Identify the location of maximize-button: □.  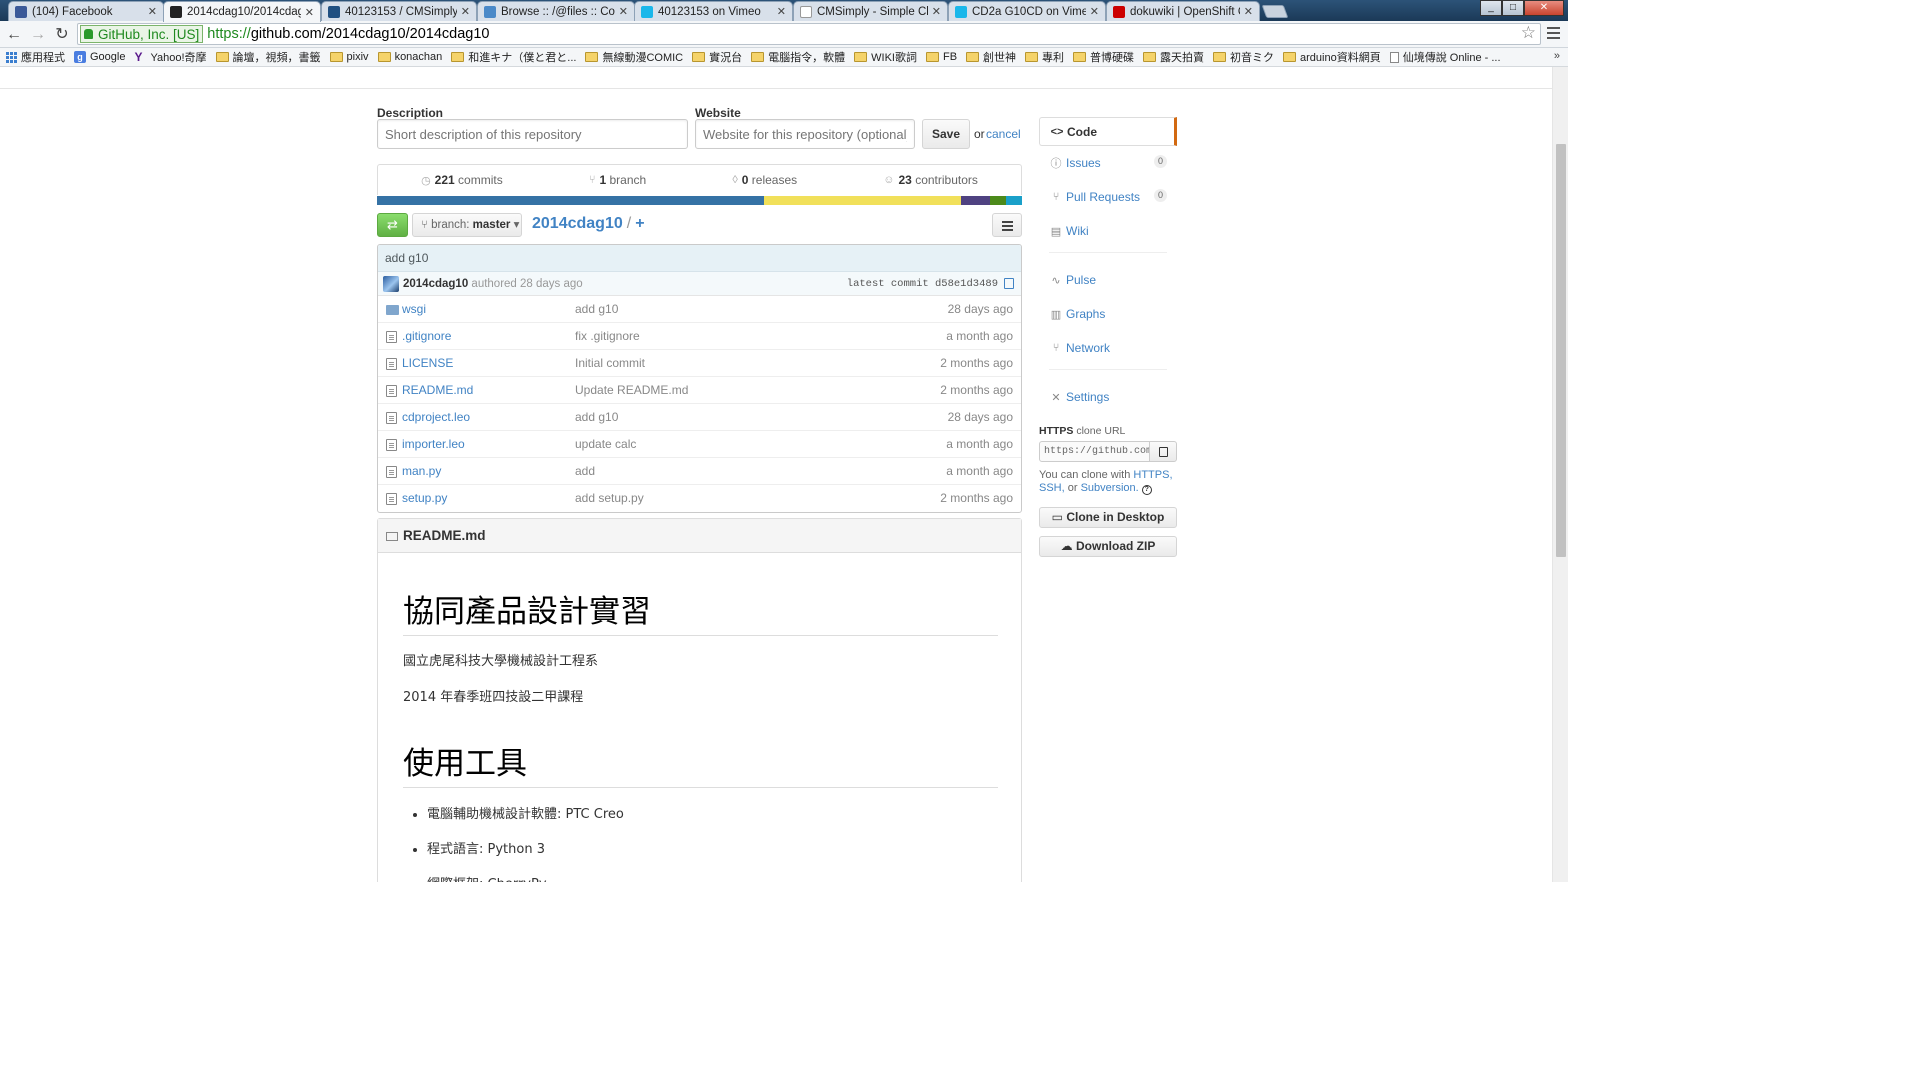
(1513, 8).